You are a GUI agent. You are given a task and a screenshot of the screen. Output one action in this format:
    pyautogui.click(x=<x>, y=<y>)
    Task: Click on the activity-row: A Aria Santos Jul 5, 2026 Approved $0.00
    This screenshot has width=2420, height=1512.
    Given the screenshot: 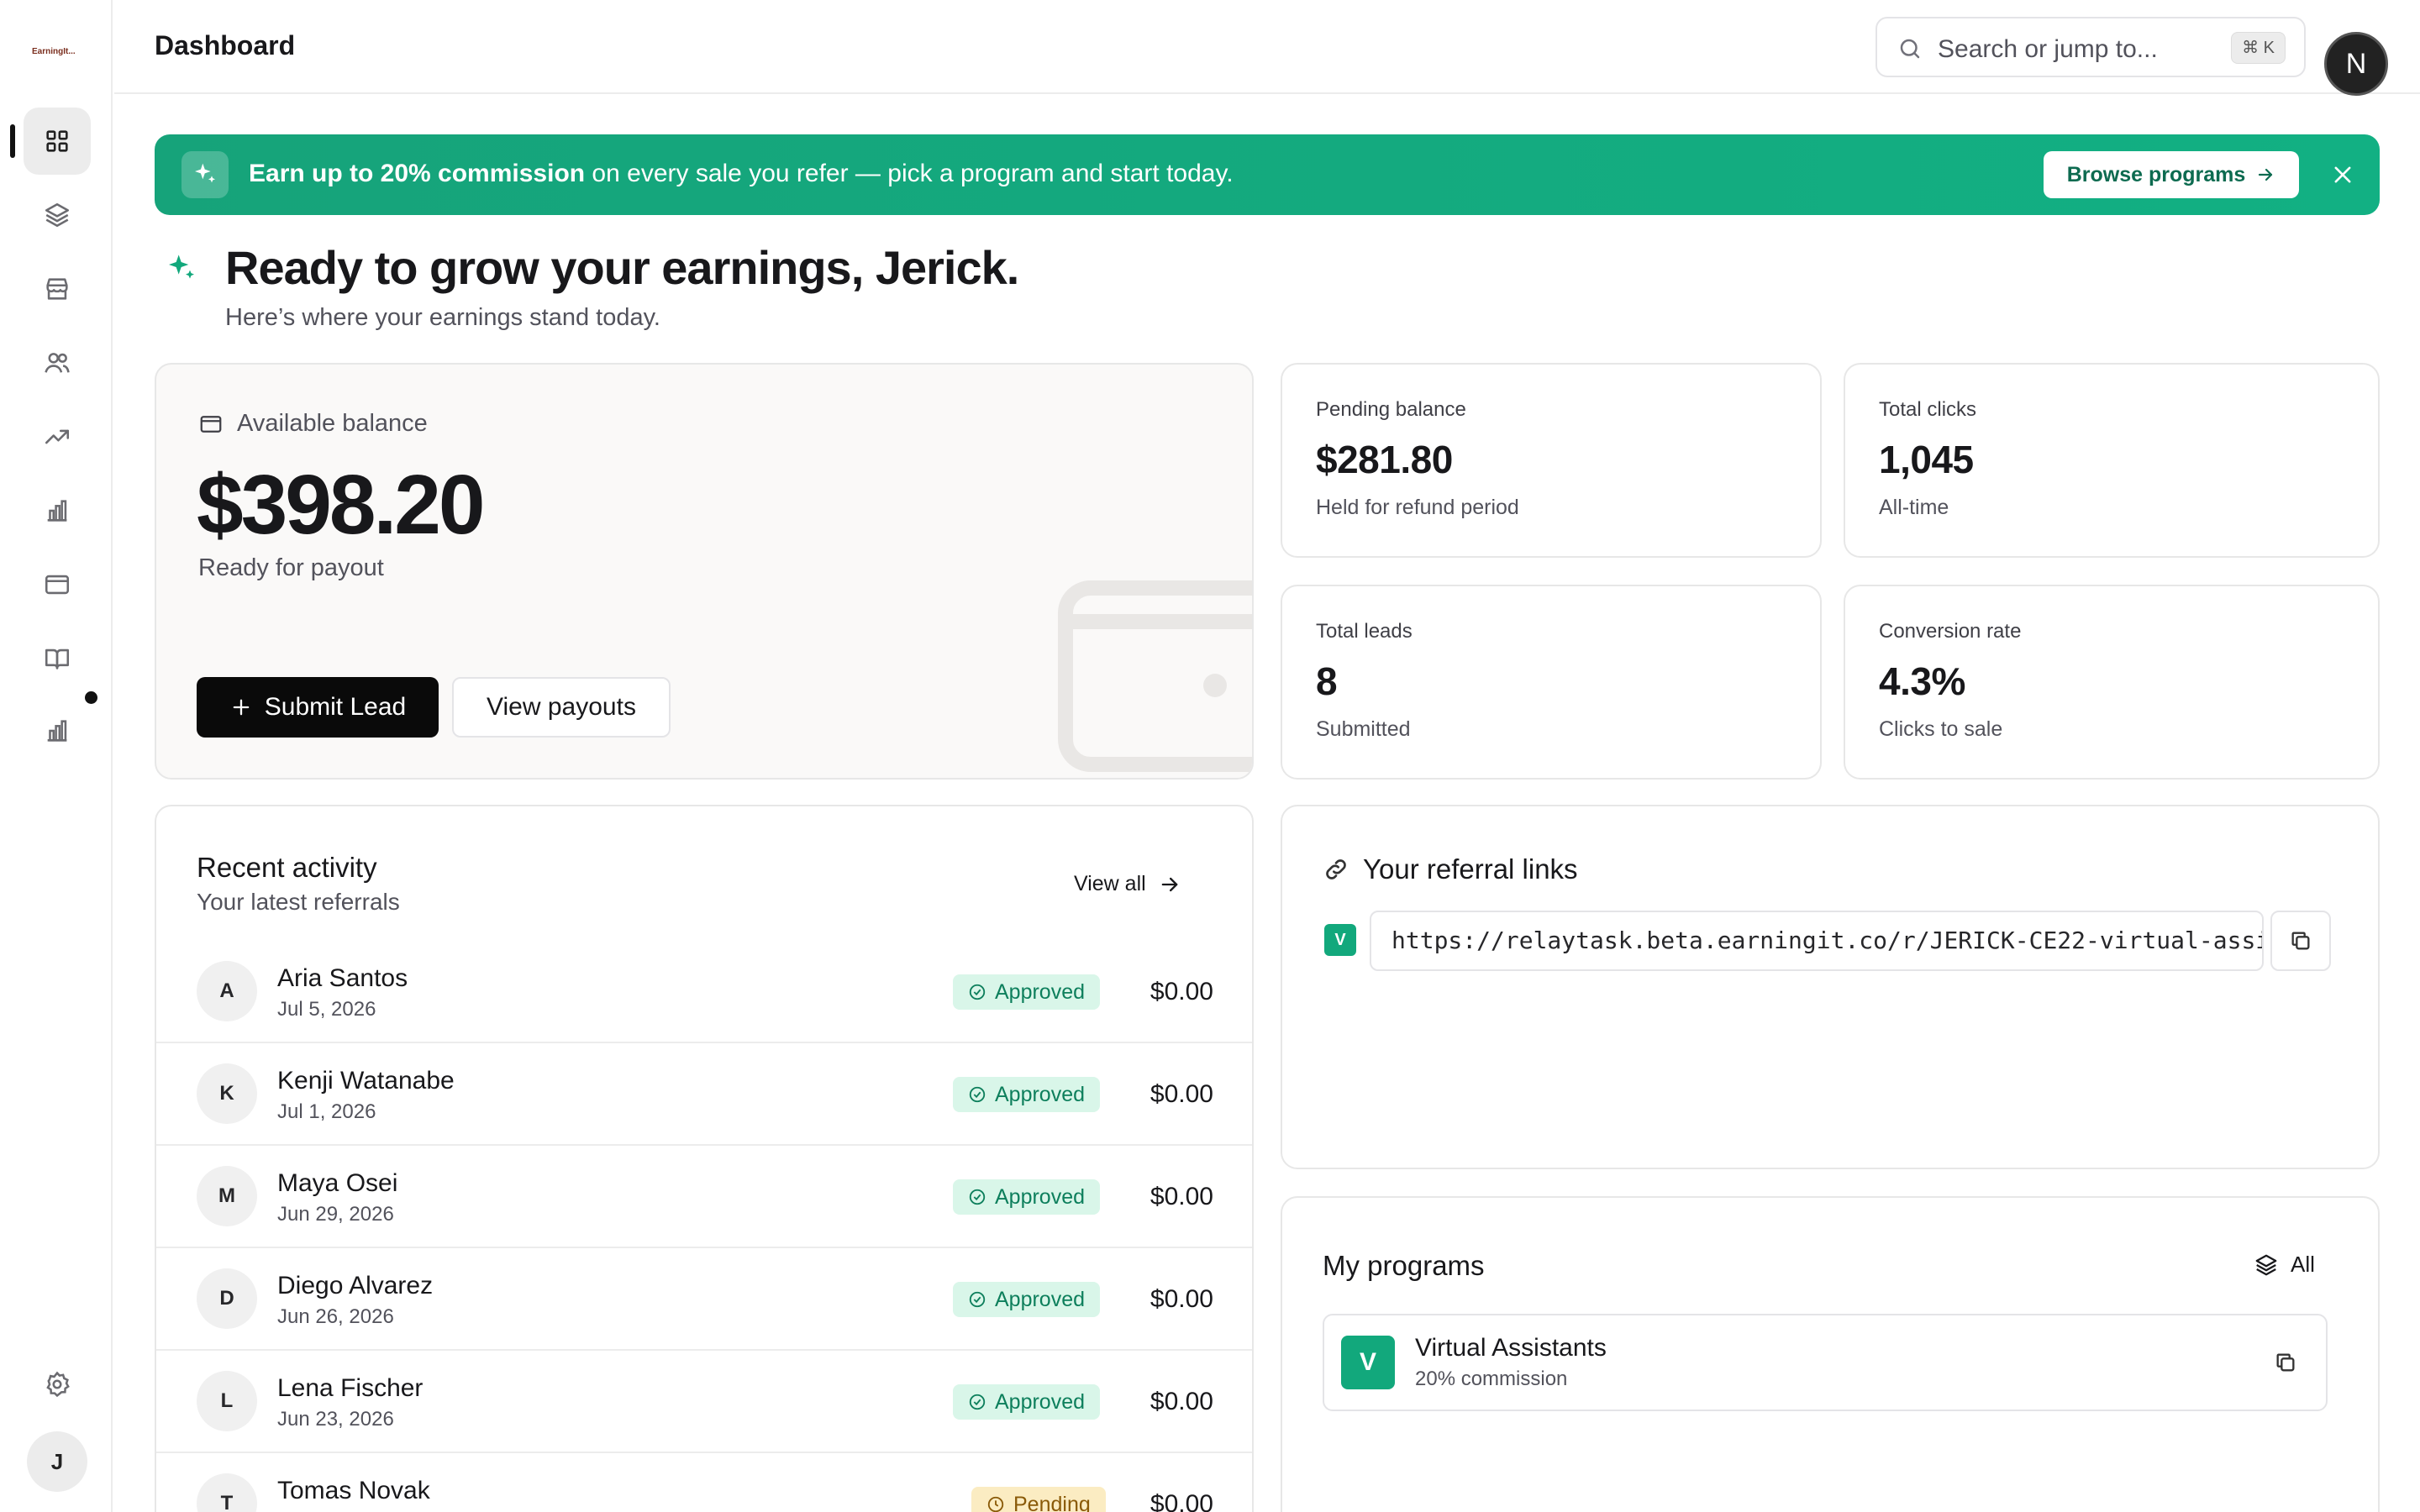 What is the action you would take?
    pyautogui.click(x=704, y=992)
    